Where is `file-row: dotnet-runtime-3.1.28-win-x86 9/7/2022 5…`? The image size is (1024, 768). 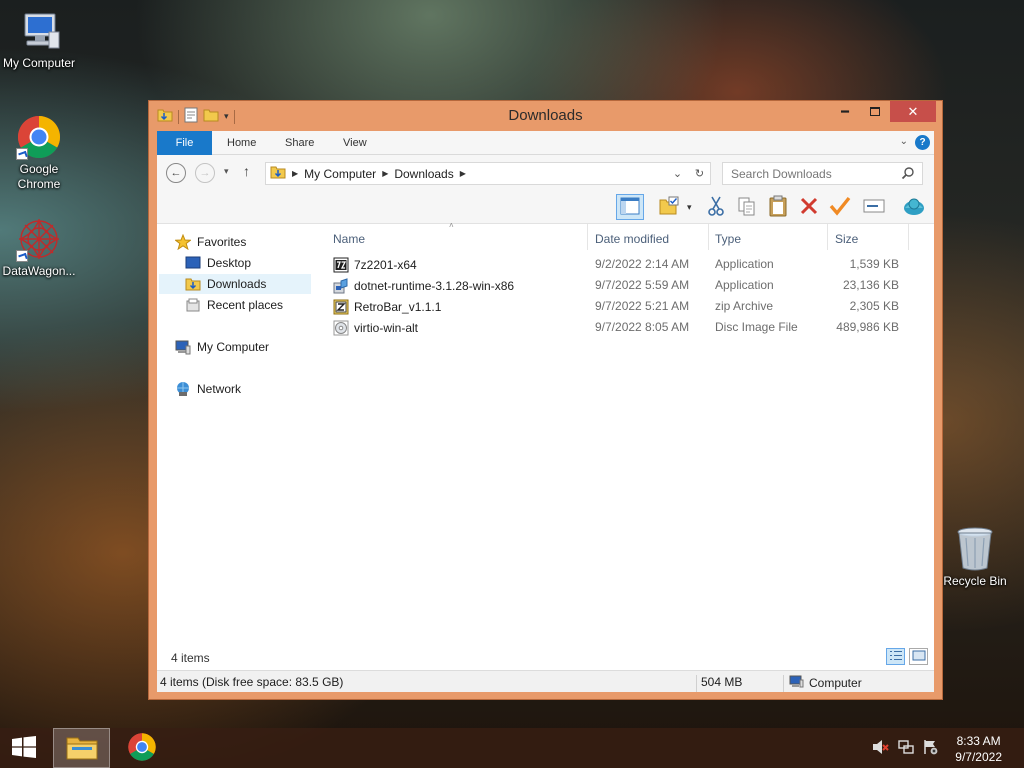 file-row: dotnet-runtime-3.1.28-win-x86 9/7/2022 5… is located at coordinates (617, 285).